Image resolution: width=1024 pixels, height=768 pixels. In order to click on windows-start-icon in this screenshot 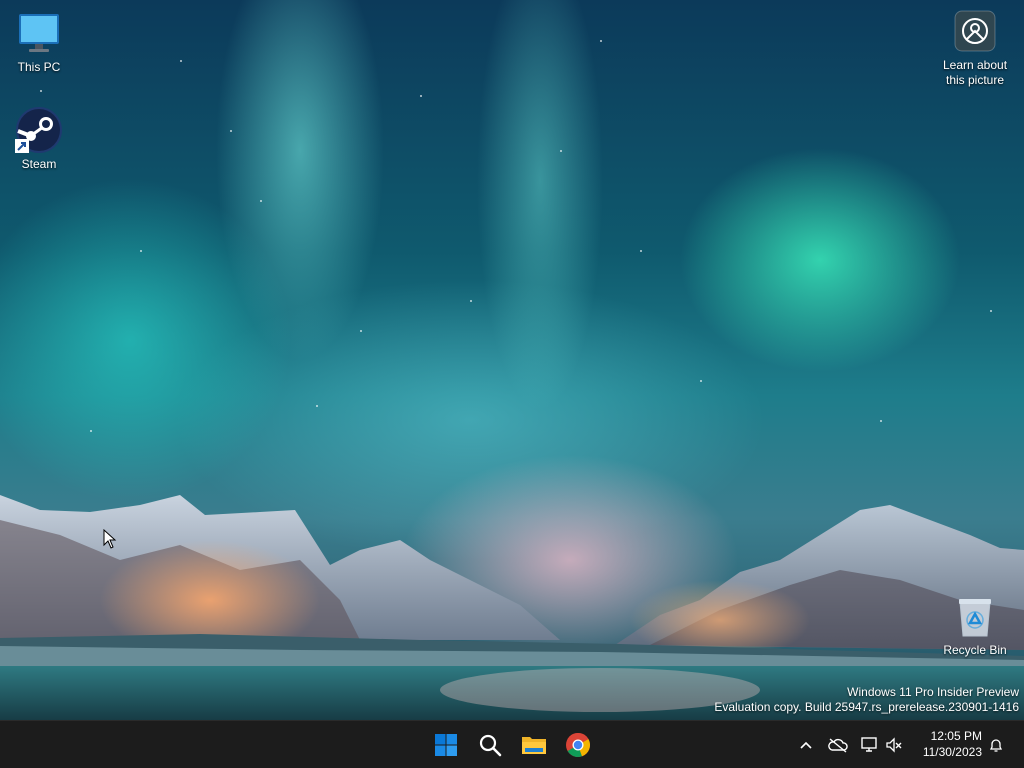, I will do `click(446, 745)`.